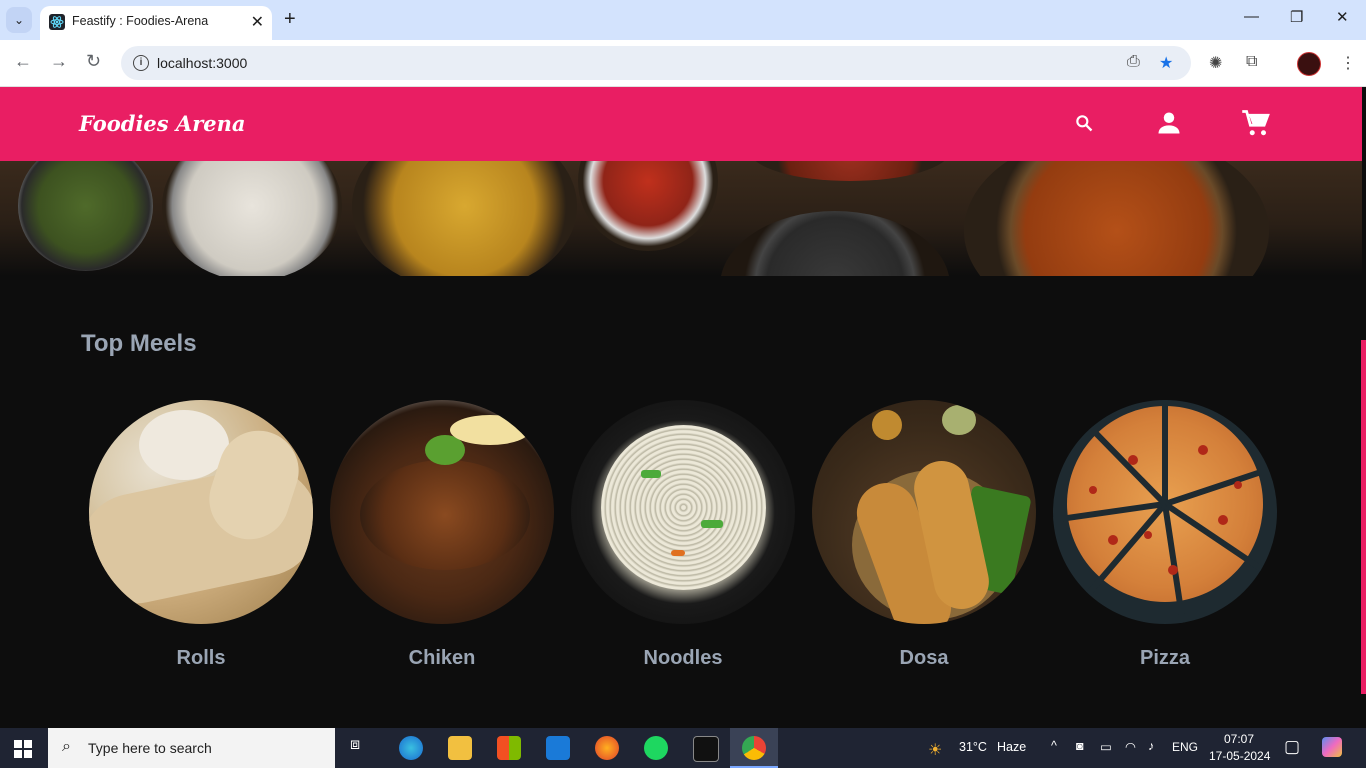 The width and height of the screenshot is (1366, 768). Describe the element at coordinates (1332, 747) in the screenshot. I see `copilot-icon` at that location.